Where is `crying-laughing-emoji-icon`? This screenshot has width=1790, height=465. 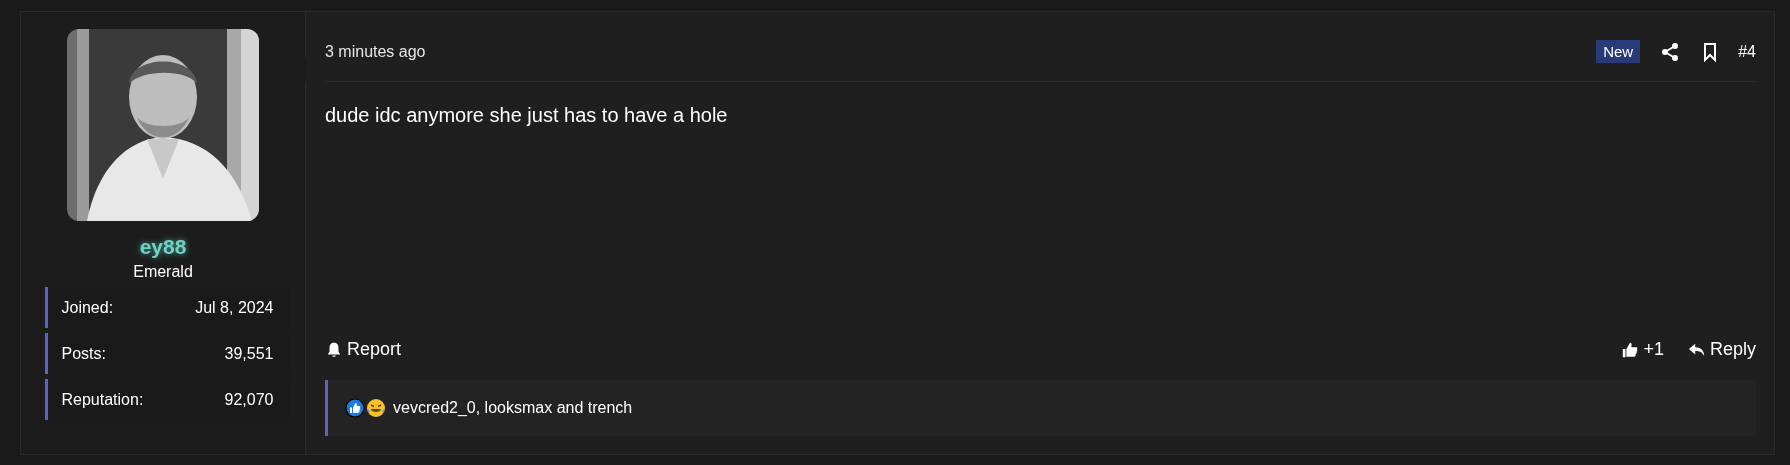 crying-laughing-emoji-icon is located at coordinates (376, 408).